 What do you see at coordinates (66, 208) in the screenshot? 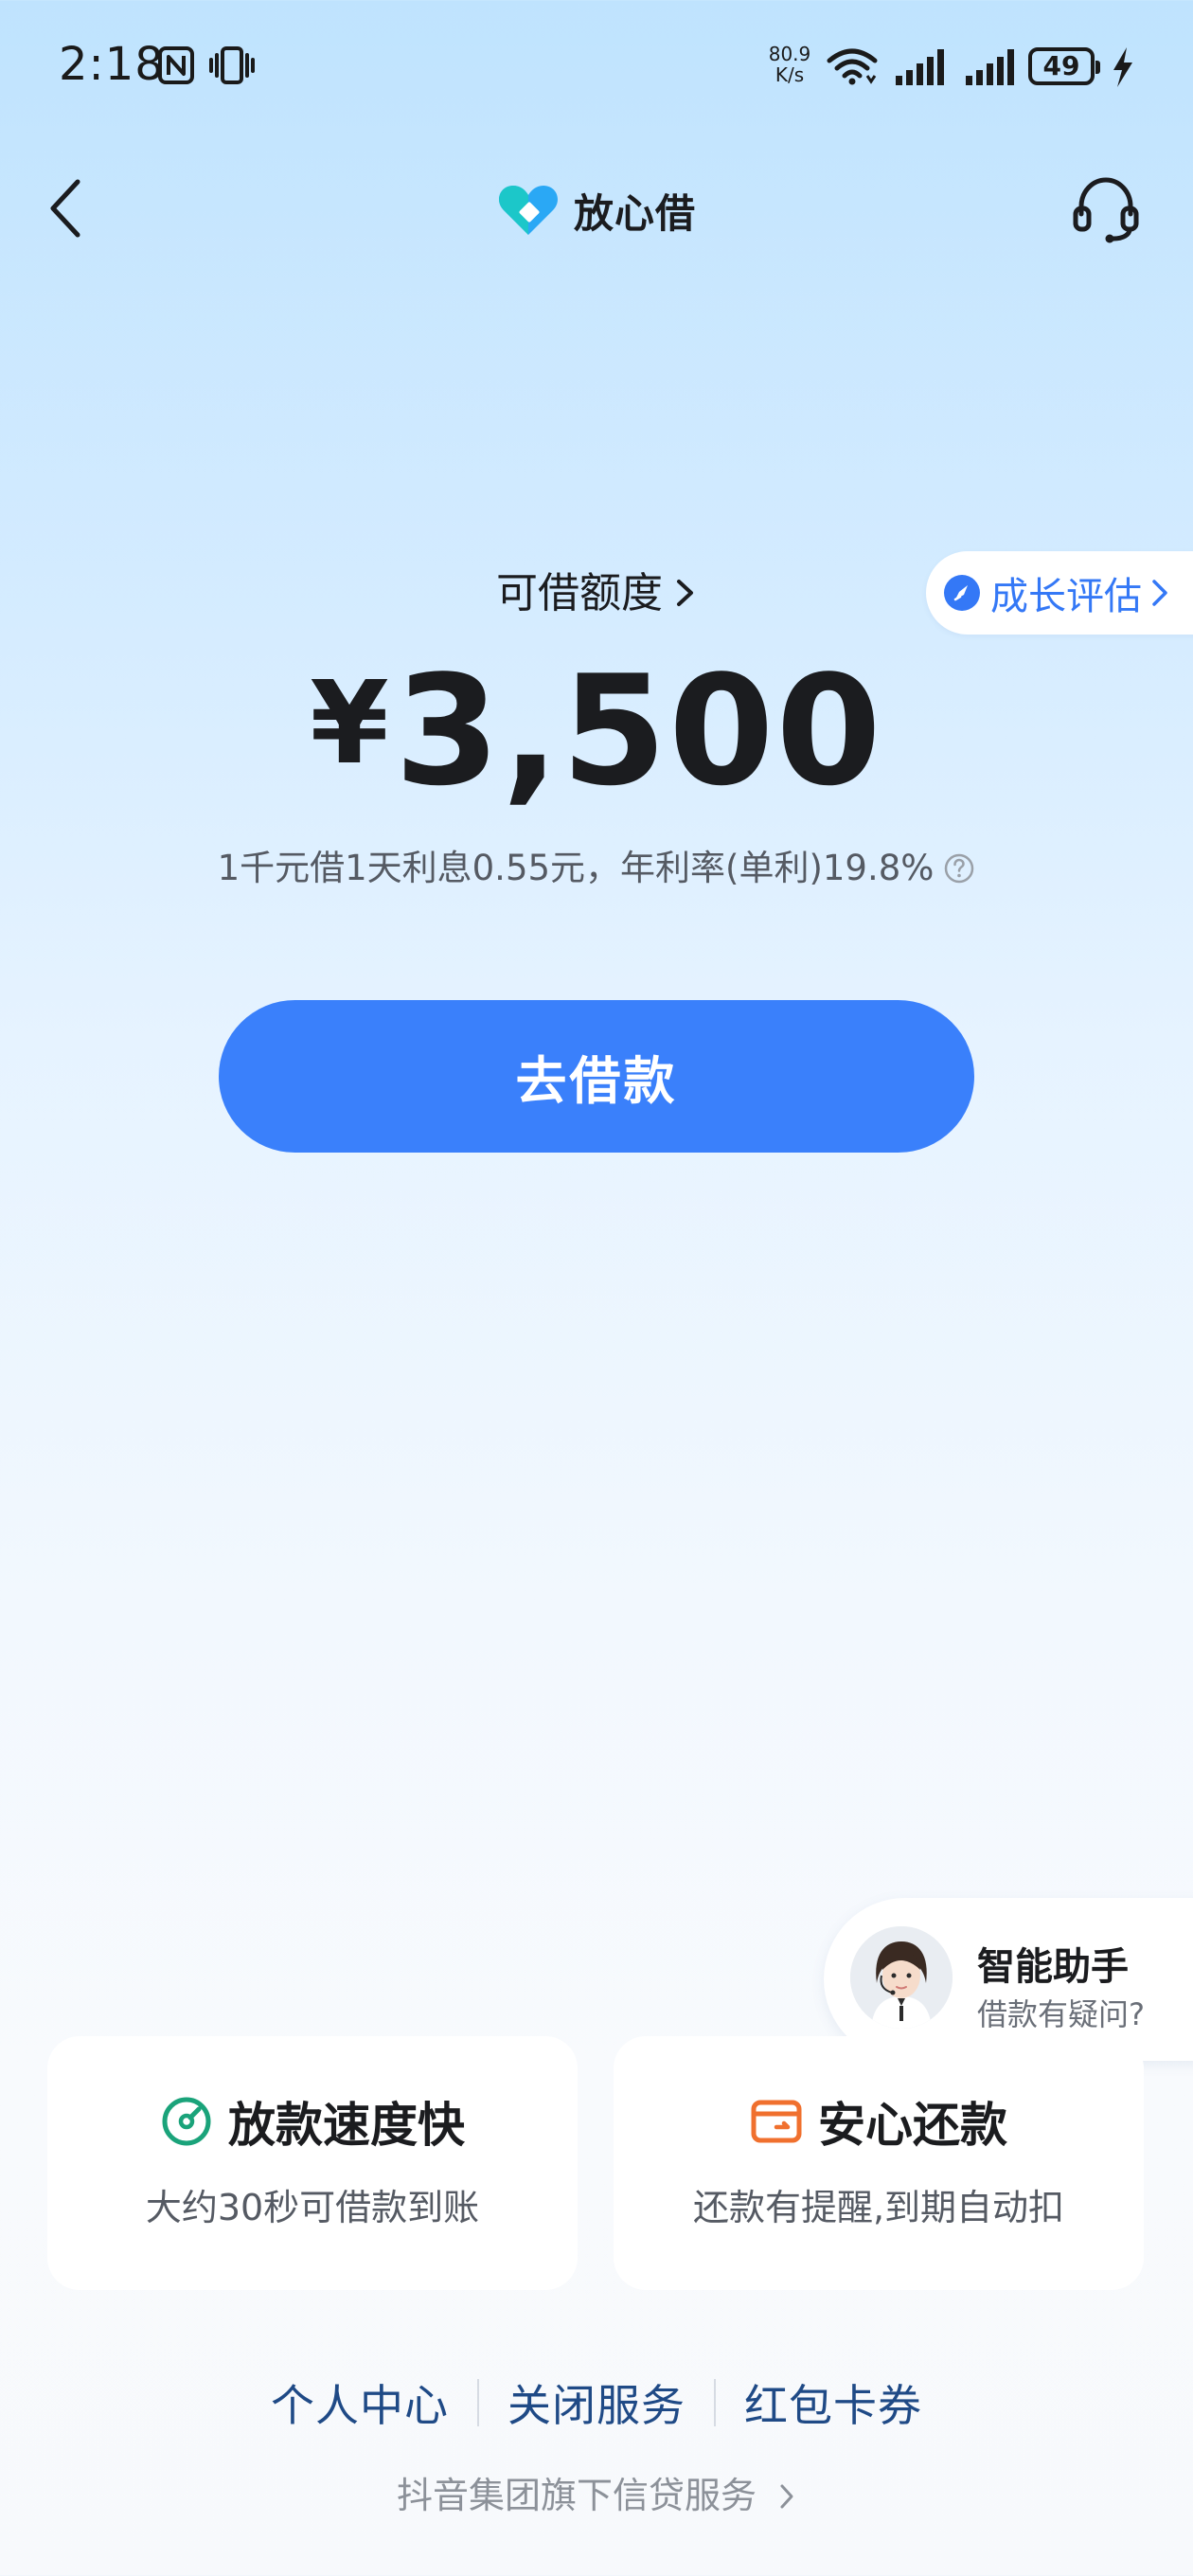
I see `back-button` at bounding box center [66, 208].